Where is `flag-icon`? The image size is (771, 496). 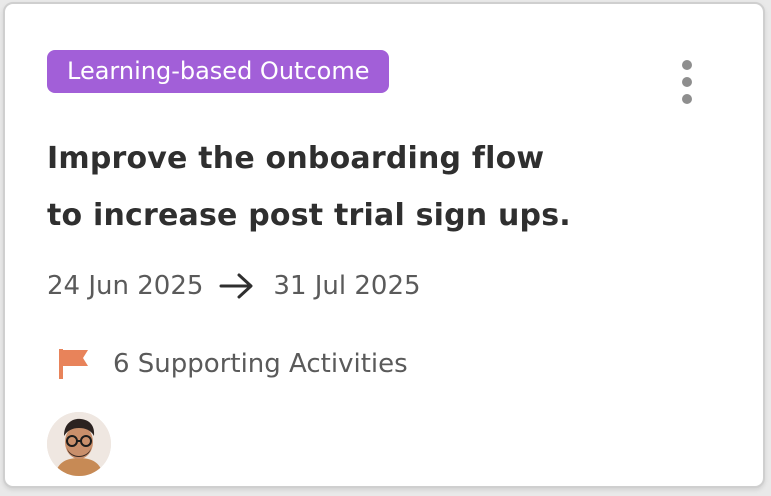 flag-icon is located at coordinates (73, 364).